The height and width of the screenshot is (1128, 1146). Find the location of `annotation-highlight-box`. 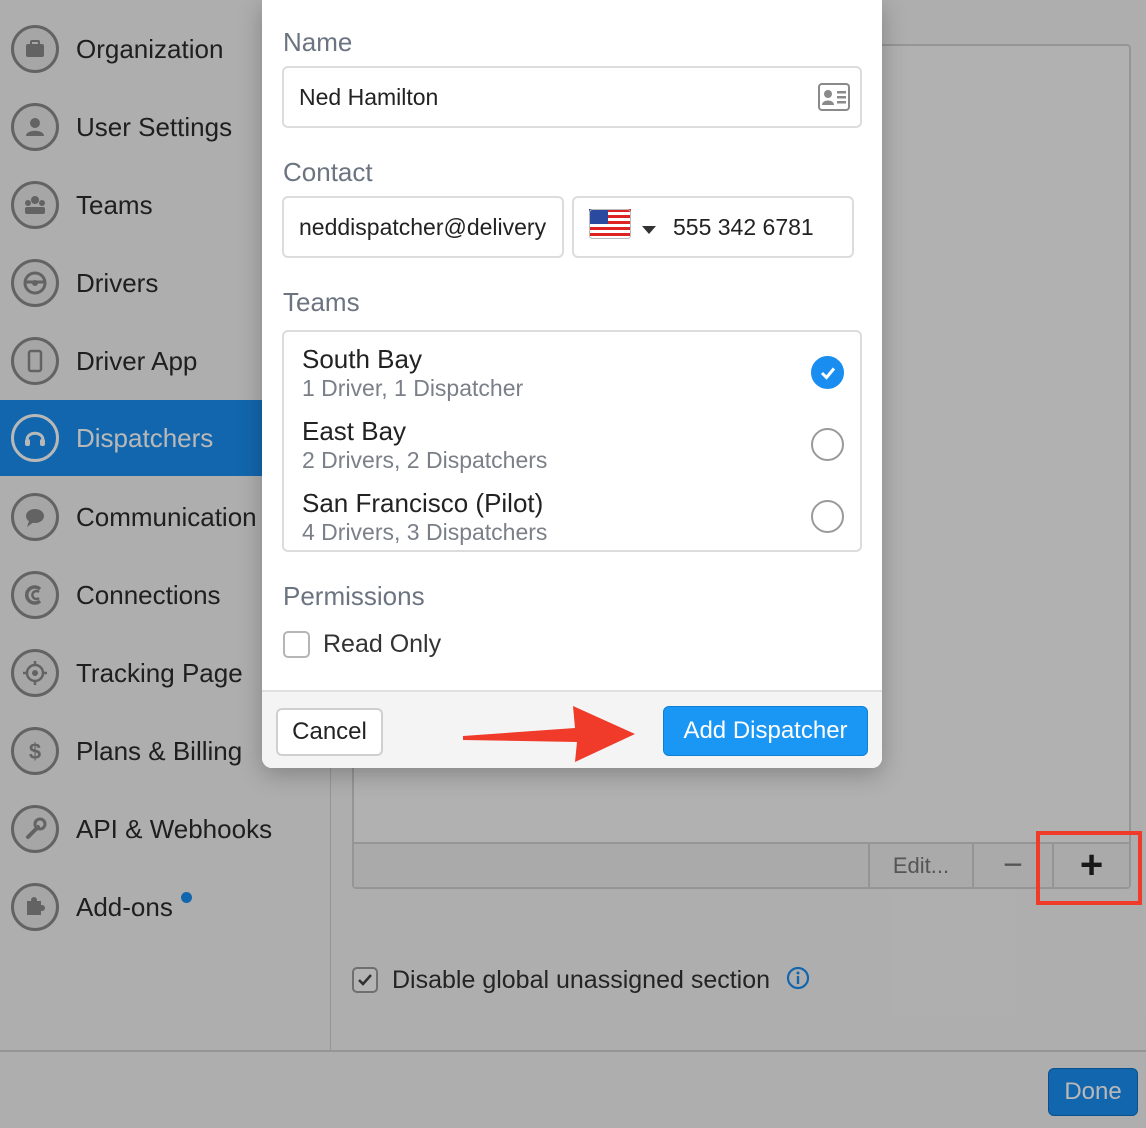

annotation-highlight-box is located at coordinates (1089, 868).